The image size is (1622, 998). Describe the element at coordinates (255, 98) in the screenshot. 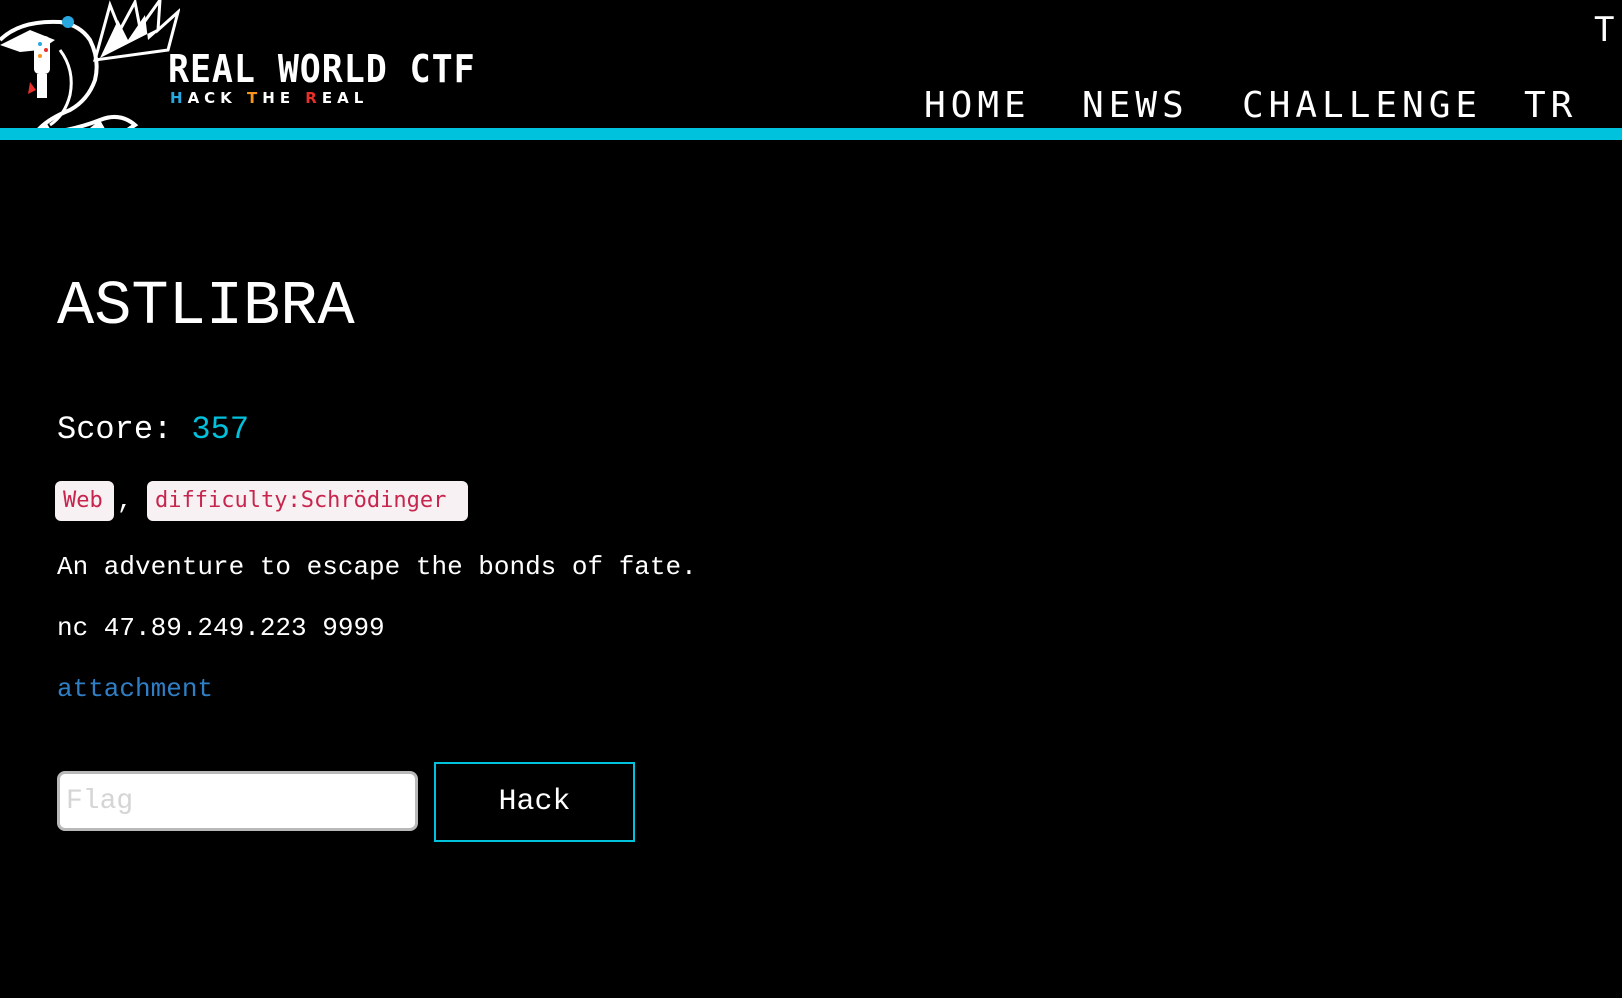

I see `tagline-part: T` at that location.